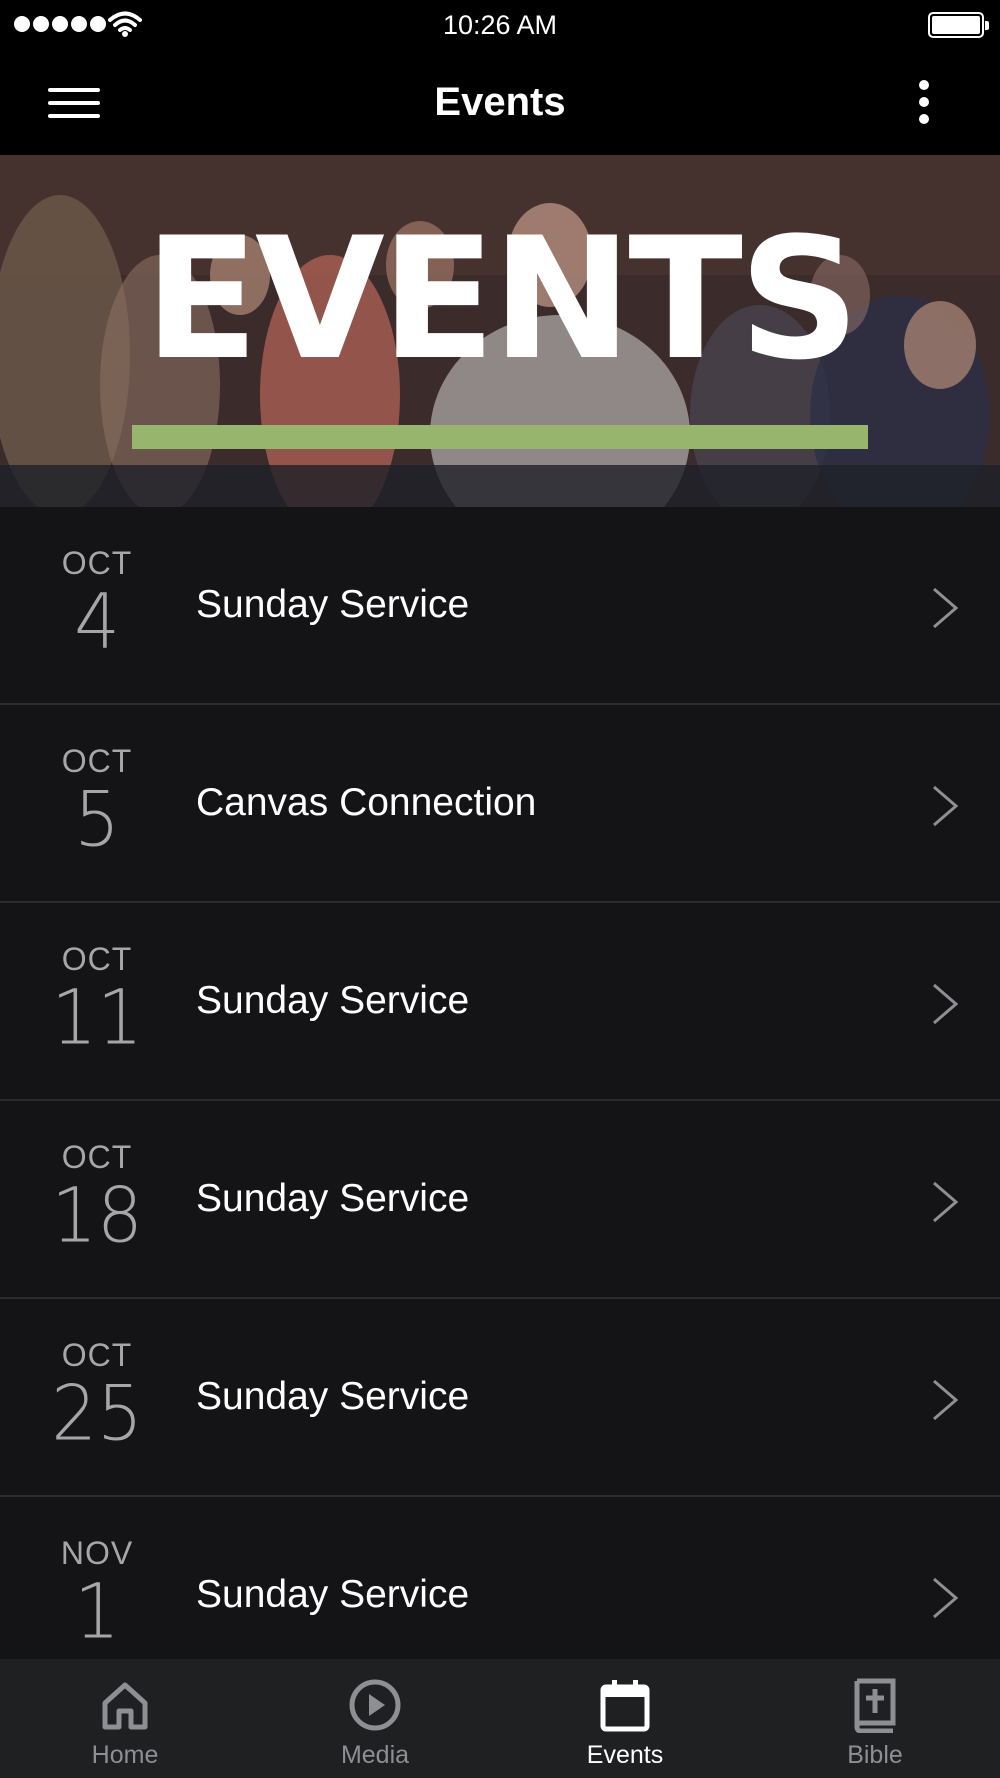 Image resolution: width=1000 pixels, height=1778 pixels. I want to click on tab-home: Home, so click(125, 1718).